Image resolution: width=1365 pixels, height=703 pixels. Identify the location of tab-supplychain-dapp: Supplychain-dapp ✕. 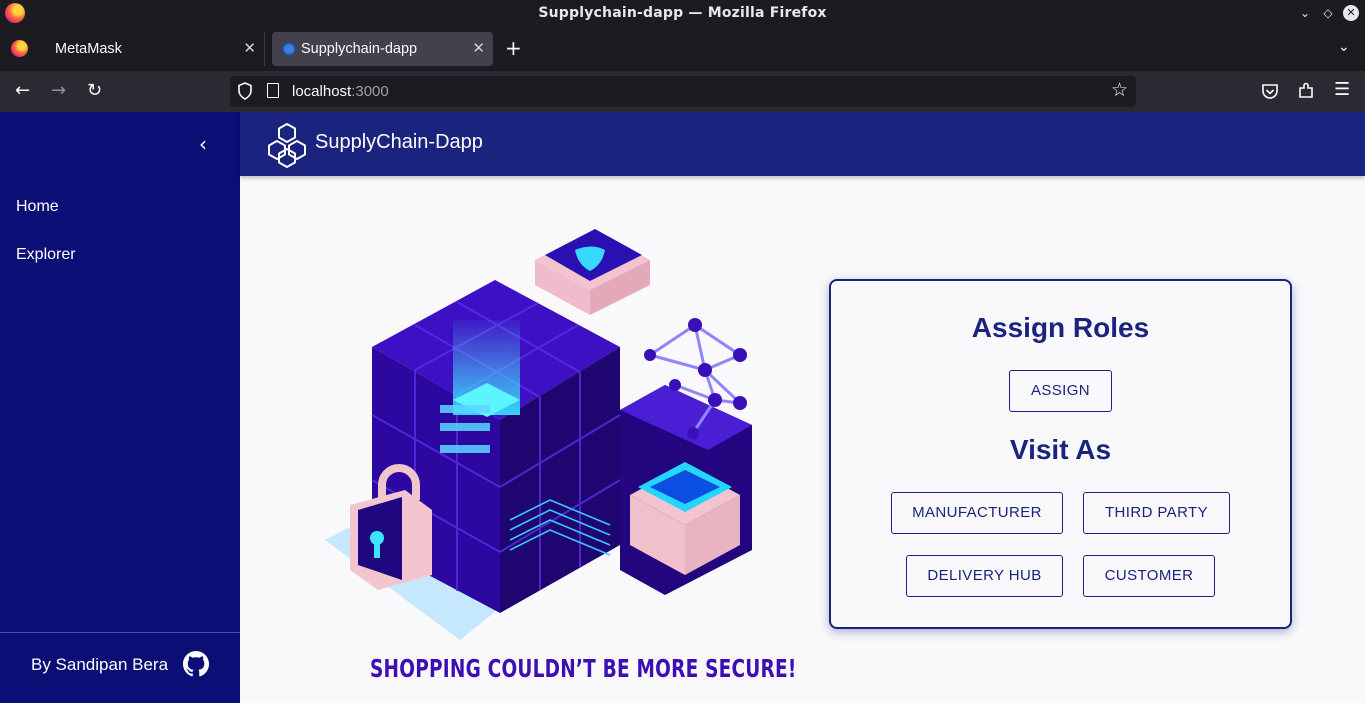
(382, 49).